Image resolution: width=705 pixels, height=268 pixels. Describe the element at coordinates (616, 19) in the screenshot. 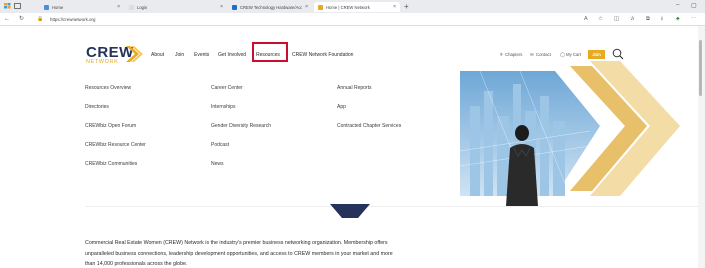

I see `split-screen-icon: ◫` at that location.